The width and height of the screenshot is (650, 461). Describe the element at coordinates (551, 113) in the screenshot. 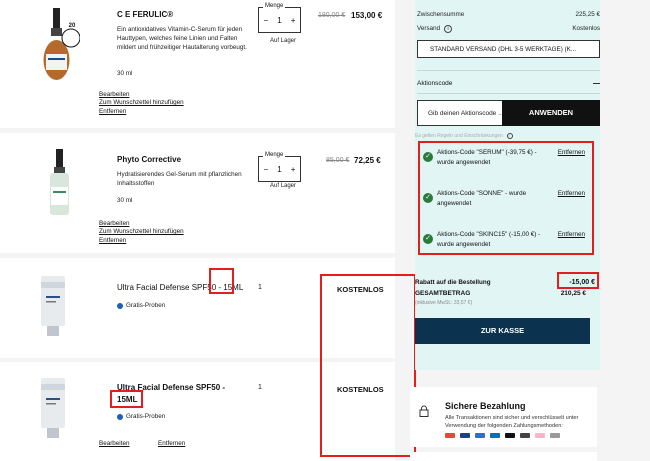

I see `apply-promo-button: ANWENDEN` at that location.